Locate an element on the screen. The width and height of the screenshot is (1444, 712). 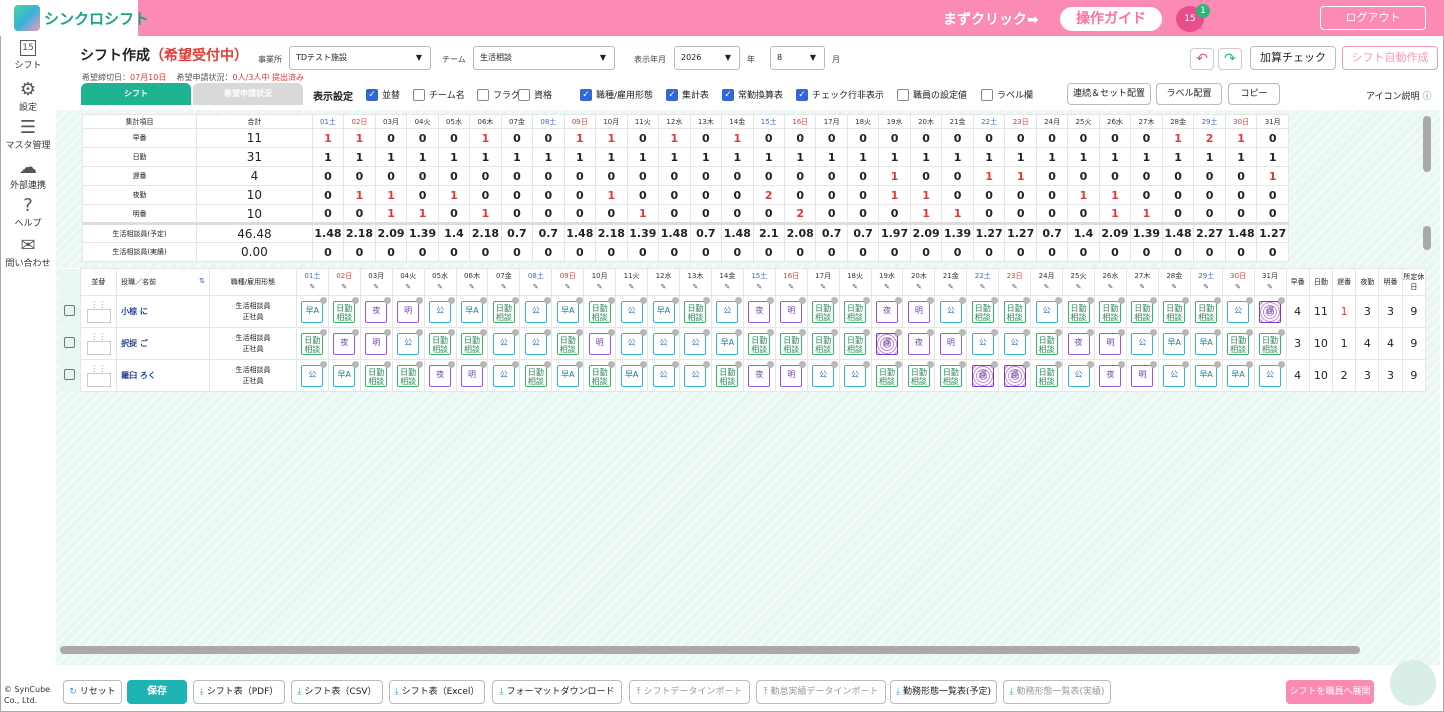
reset-button: ↻ リセット is located at coordinates (92, 692).